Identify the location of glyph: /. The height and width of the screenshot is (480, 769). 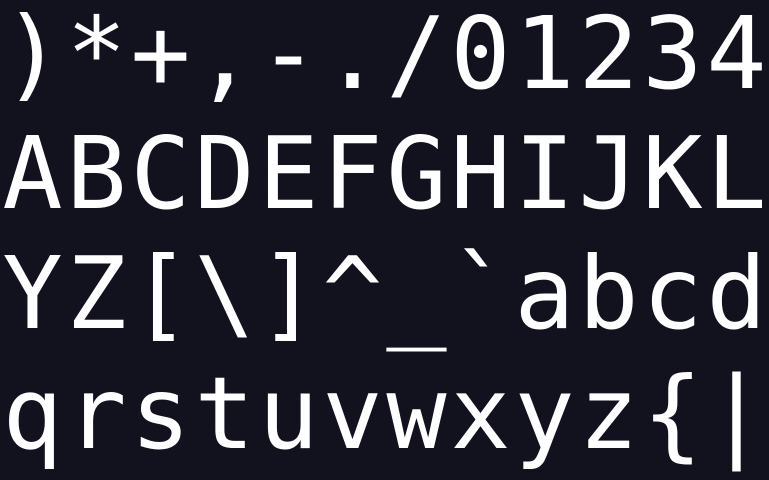
(416, 56).